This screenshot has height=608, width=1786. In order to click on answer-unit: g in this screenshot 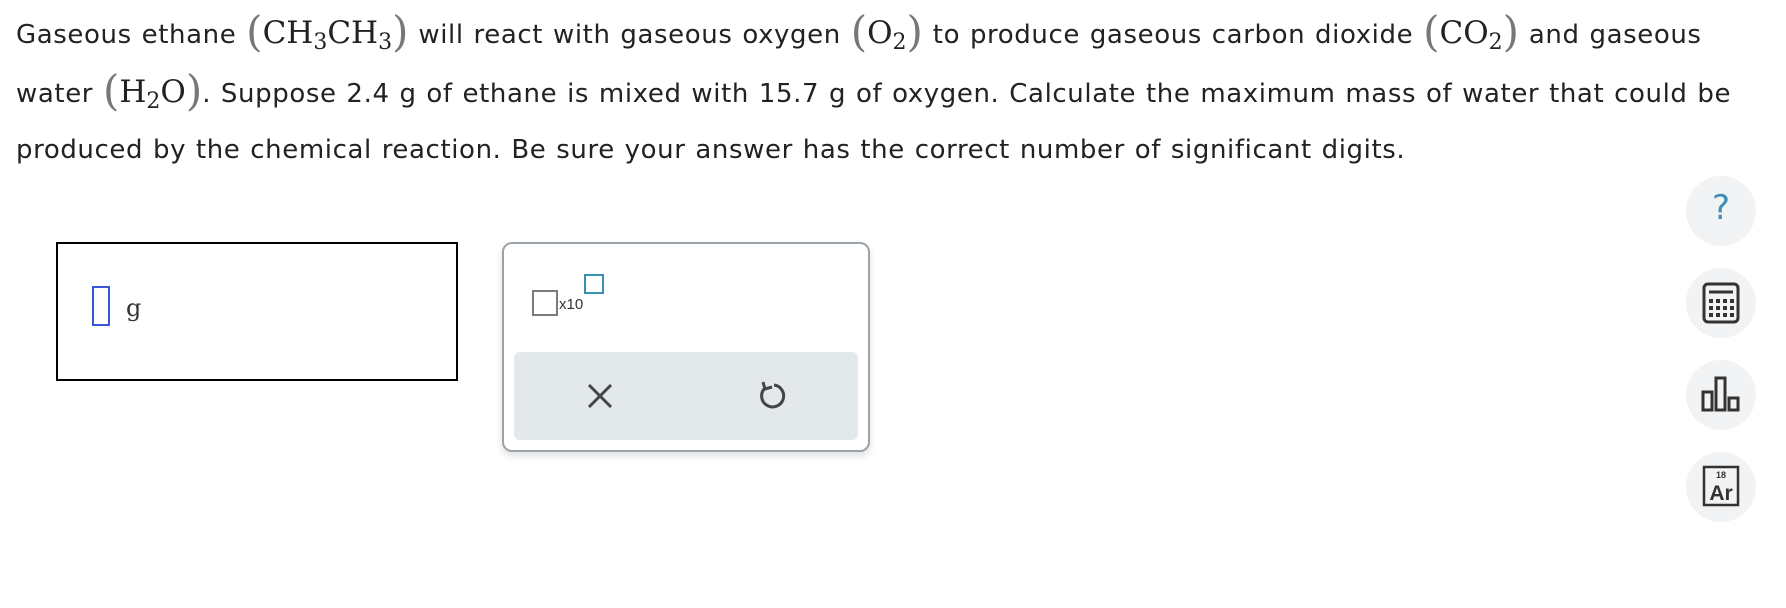, I will do `click(134, 308)`.